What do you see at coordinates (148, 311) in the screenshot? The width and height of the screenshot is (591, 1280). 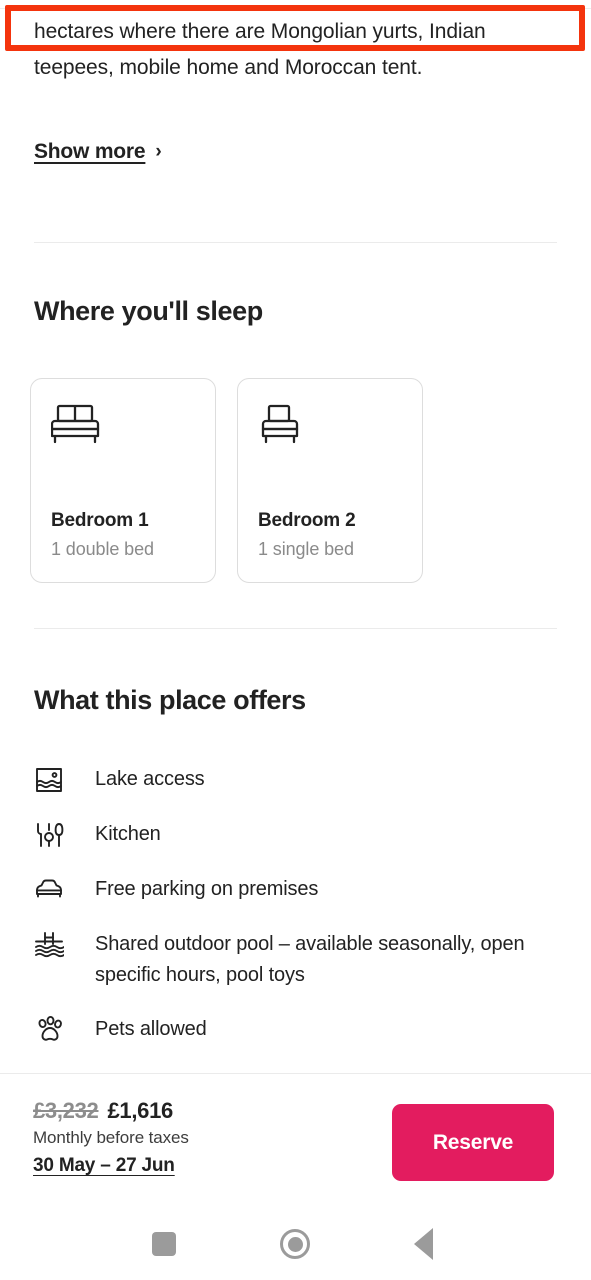 I see `where-you-sleep-title: Where you'll sleep` at bounding box center [148, 311].